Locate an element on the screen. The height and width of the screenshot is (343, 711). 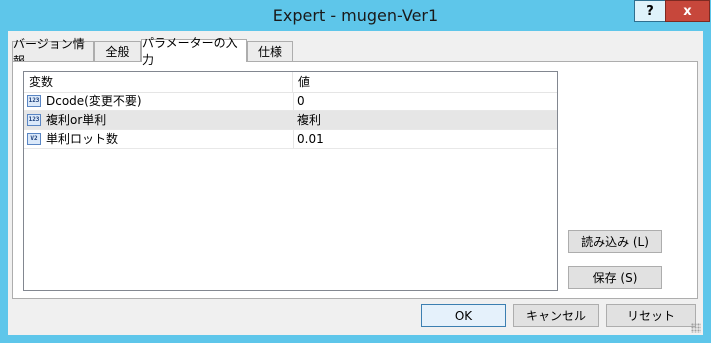
row-value: 0 is located at coordinates (299, 101).